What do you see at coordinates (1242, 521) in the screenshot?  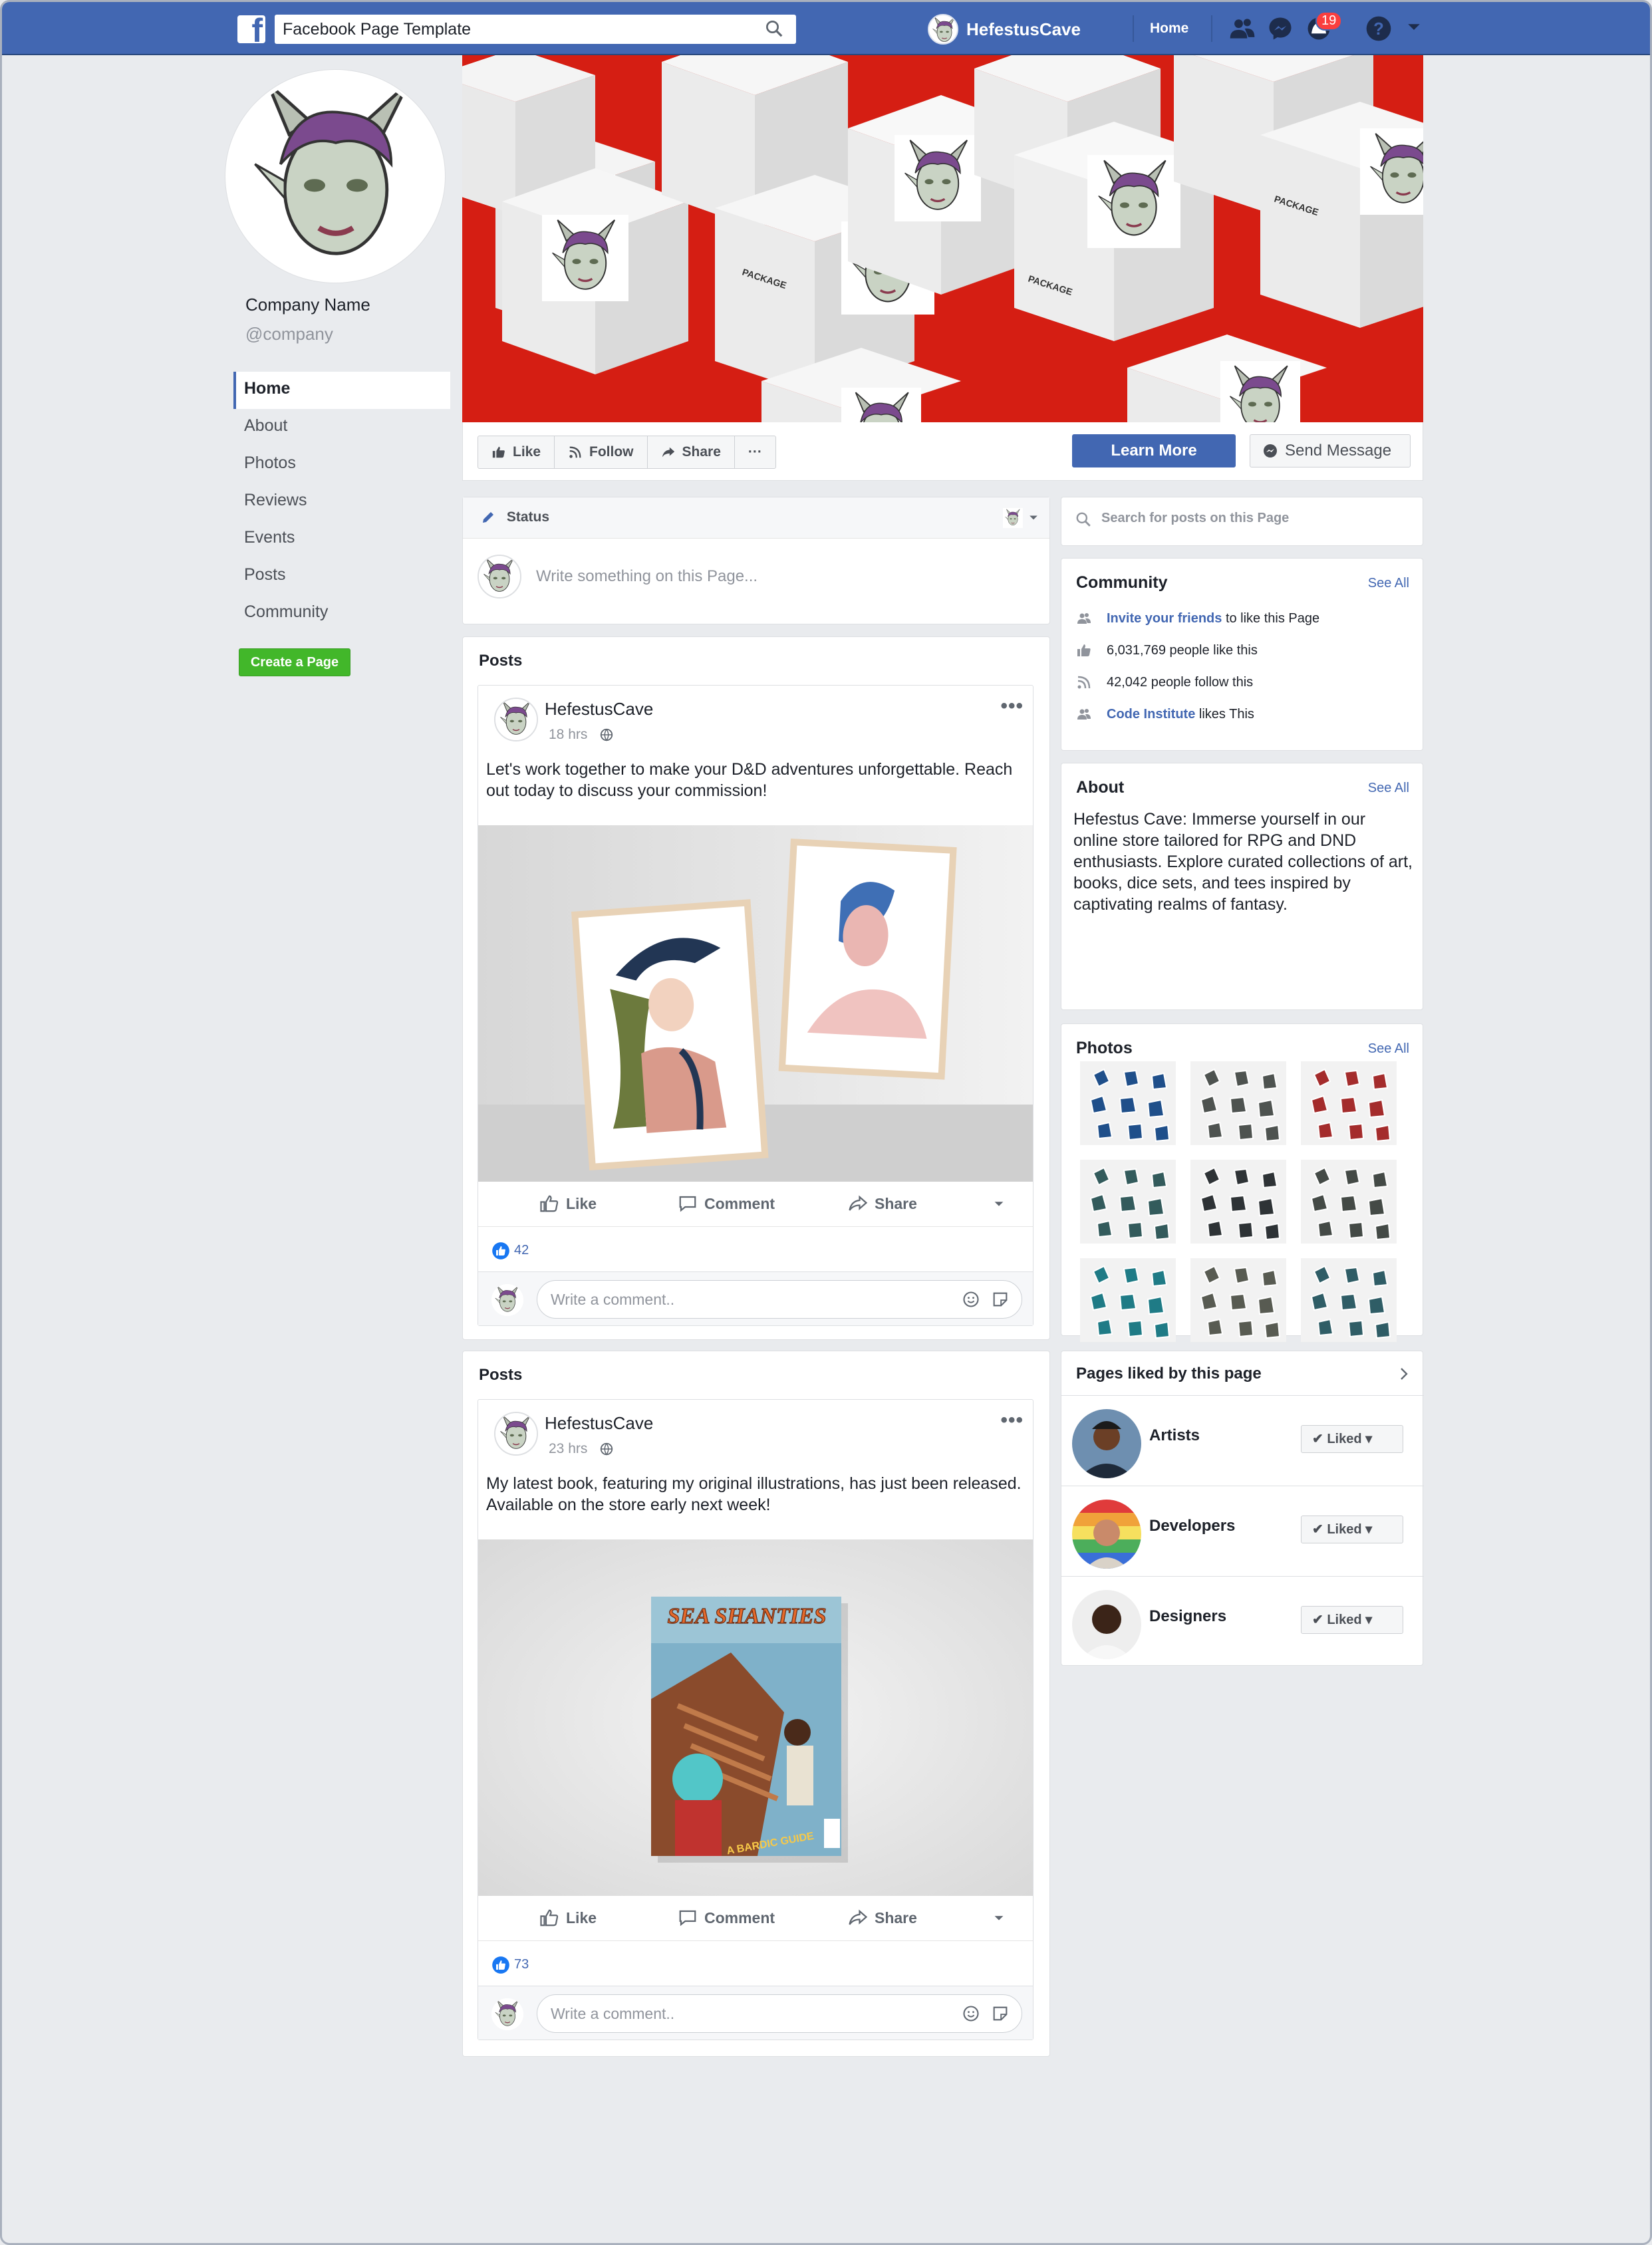 I see `page-post-search: Search for posts on this Page` at bounding box center [1242, 521].